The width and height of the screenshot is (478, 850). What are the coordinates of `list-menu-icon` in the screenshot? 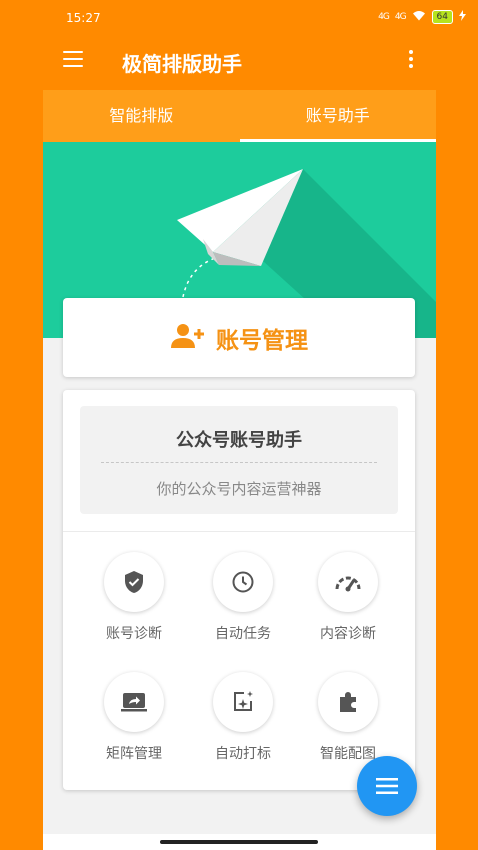 It's located at (387, 786).